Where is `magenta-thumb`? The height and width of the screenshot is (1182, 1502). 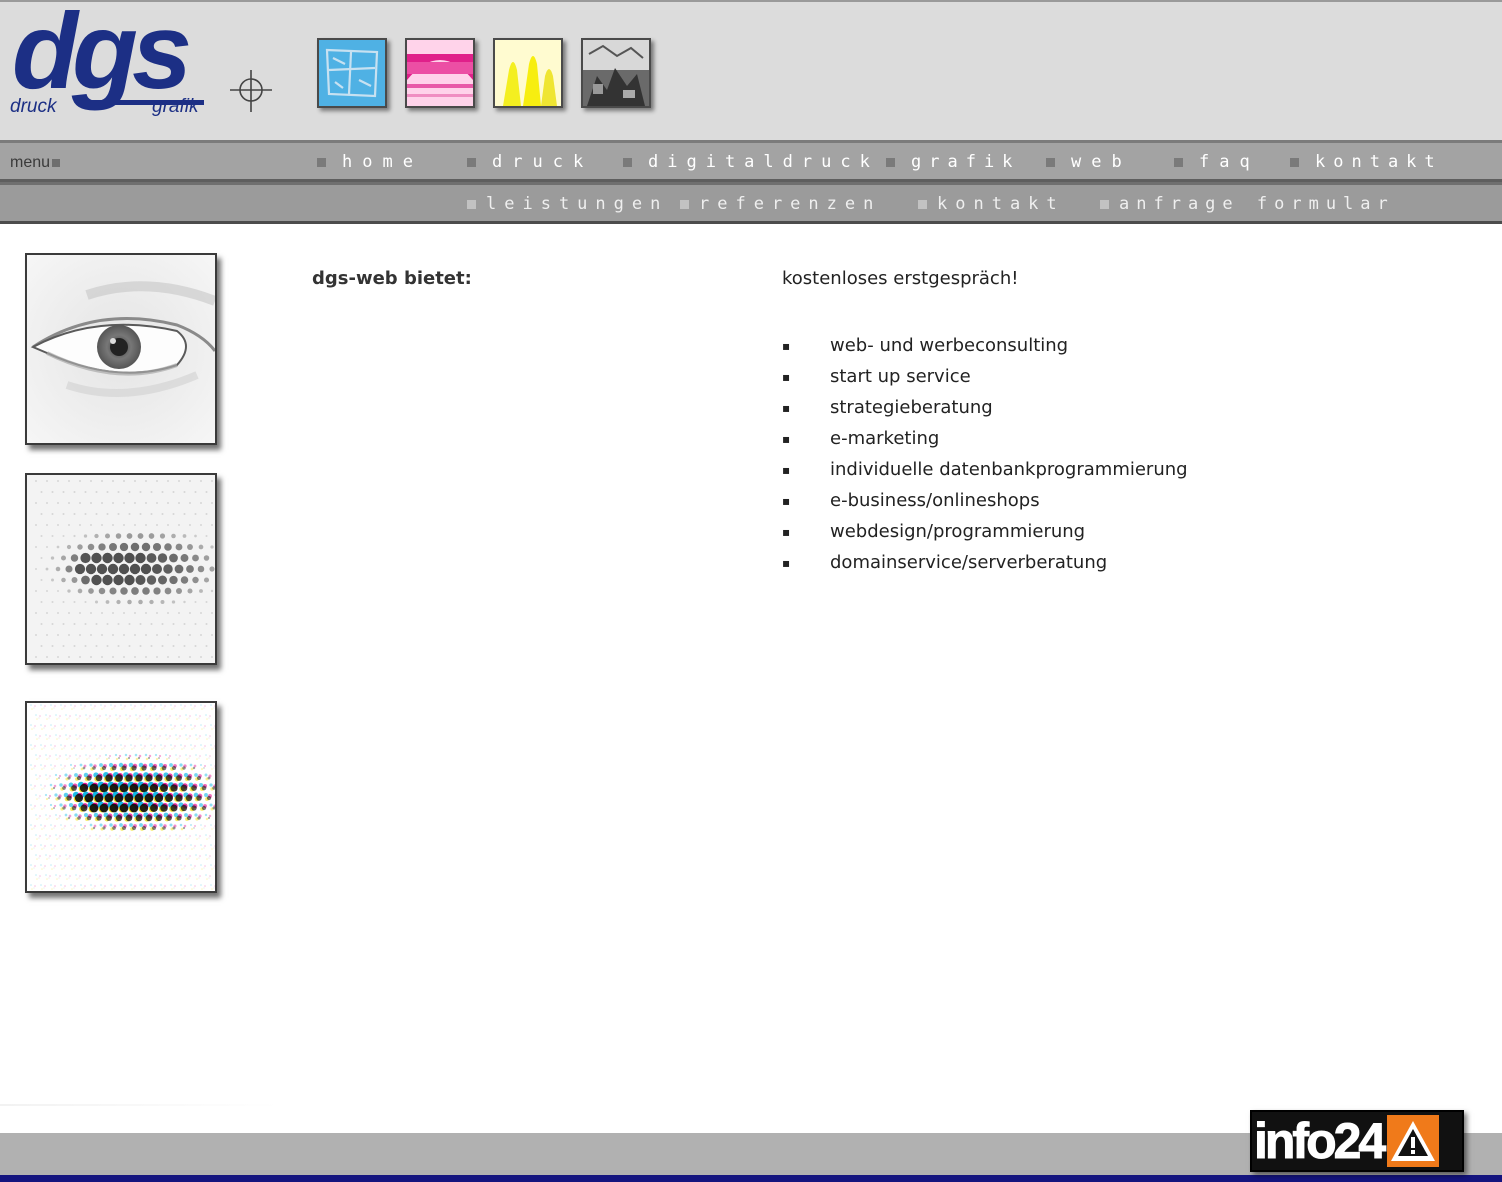 magenta-thumb is located at coordinates (440, 73).